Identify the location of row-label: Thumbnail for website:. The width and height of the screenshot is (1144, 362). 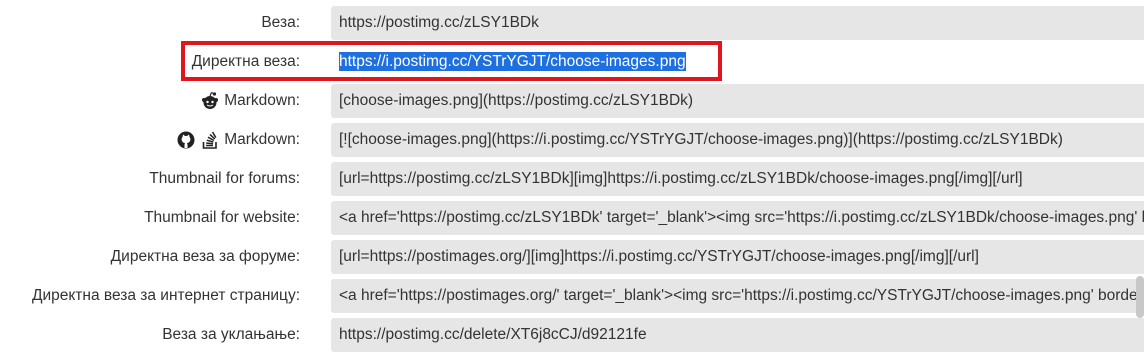
(222, 217).